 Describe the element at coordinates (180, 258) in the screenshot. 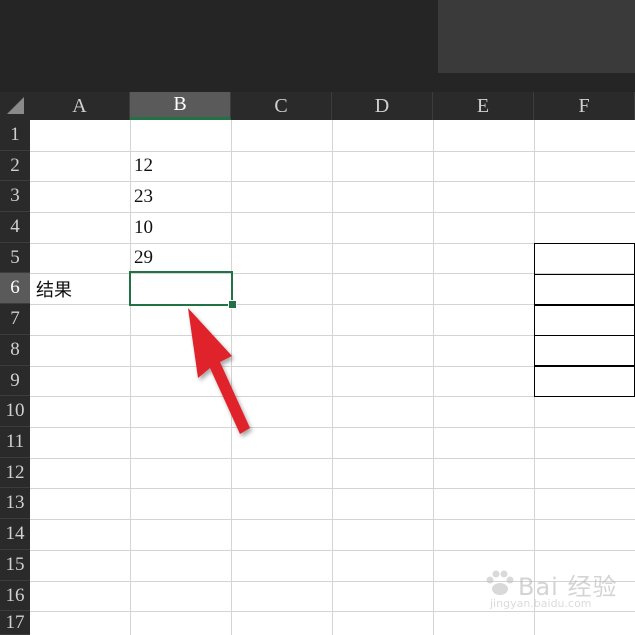

I see `cell-b5: 29` at that location.